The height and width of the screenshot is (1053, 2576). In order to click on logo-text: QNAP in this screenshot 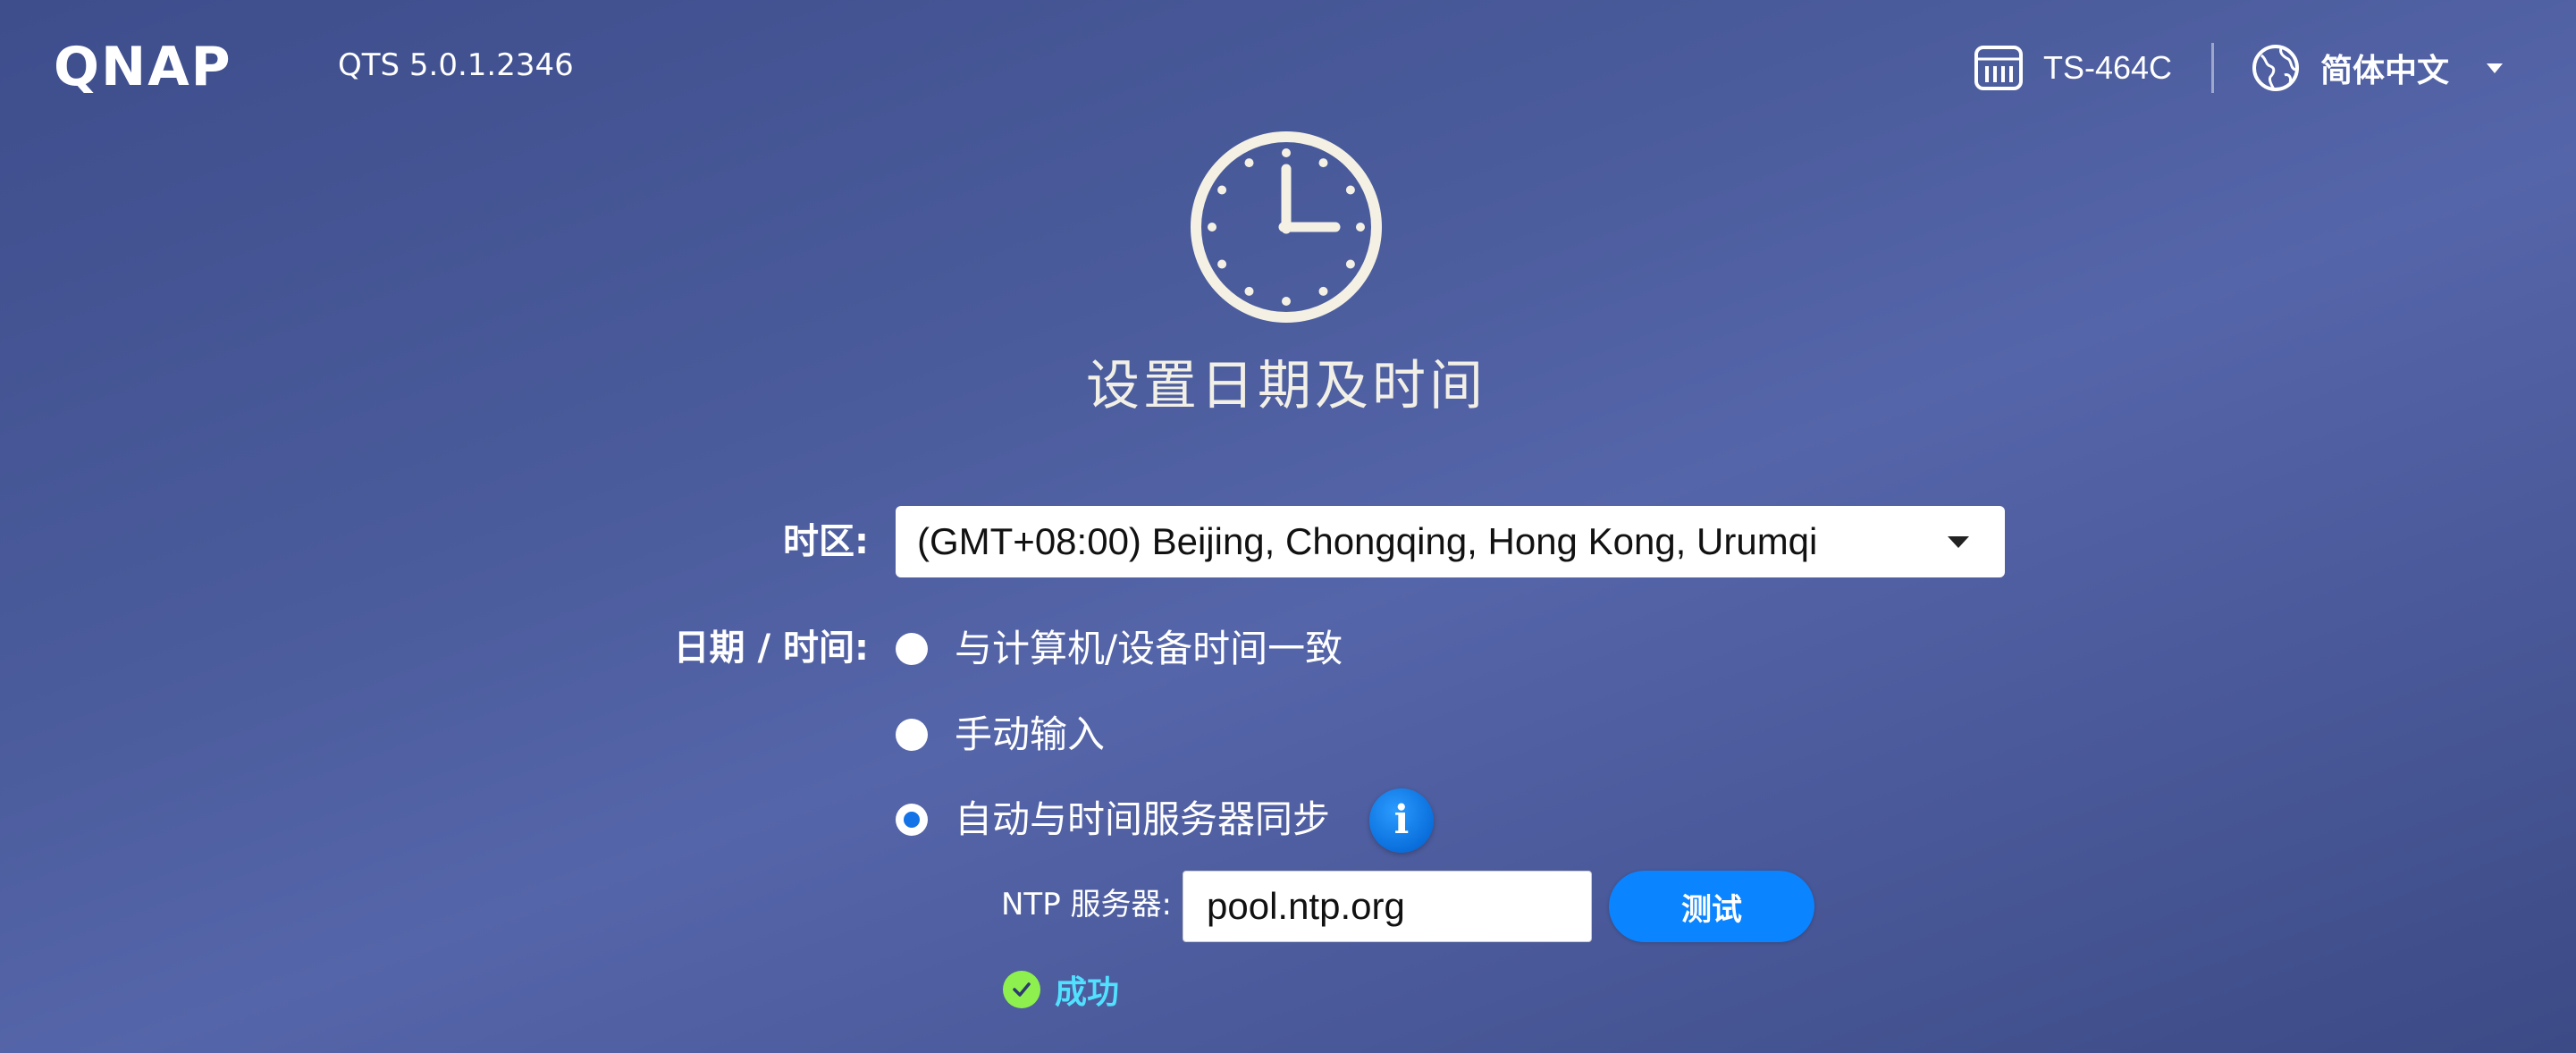, I will do `click(143, 67)`.